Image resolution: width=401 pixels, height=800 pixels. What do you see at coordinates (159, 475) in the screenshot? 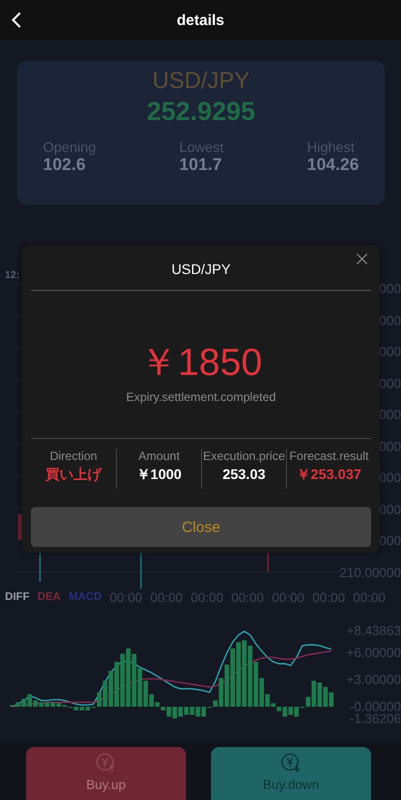
I see `detail-value: ￥1000` at bounding box center [159, 475].